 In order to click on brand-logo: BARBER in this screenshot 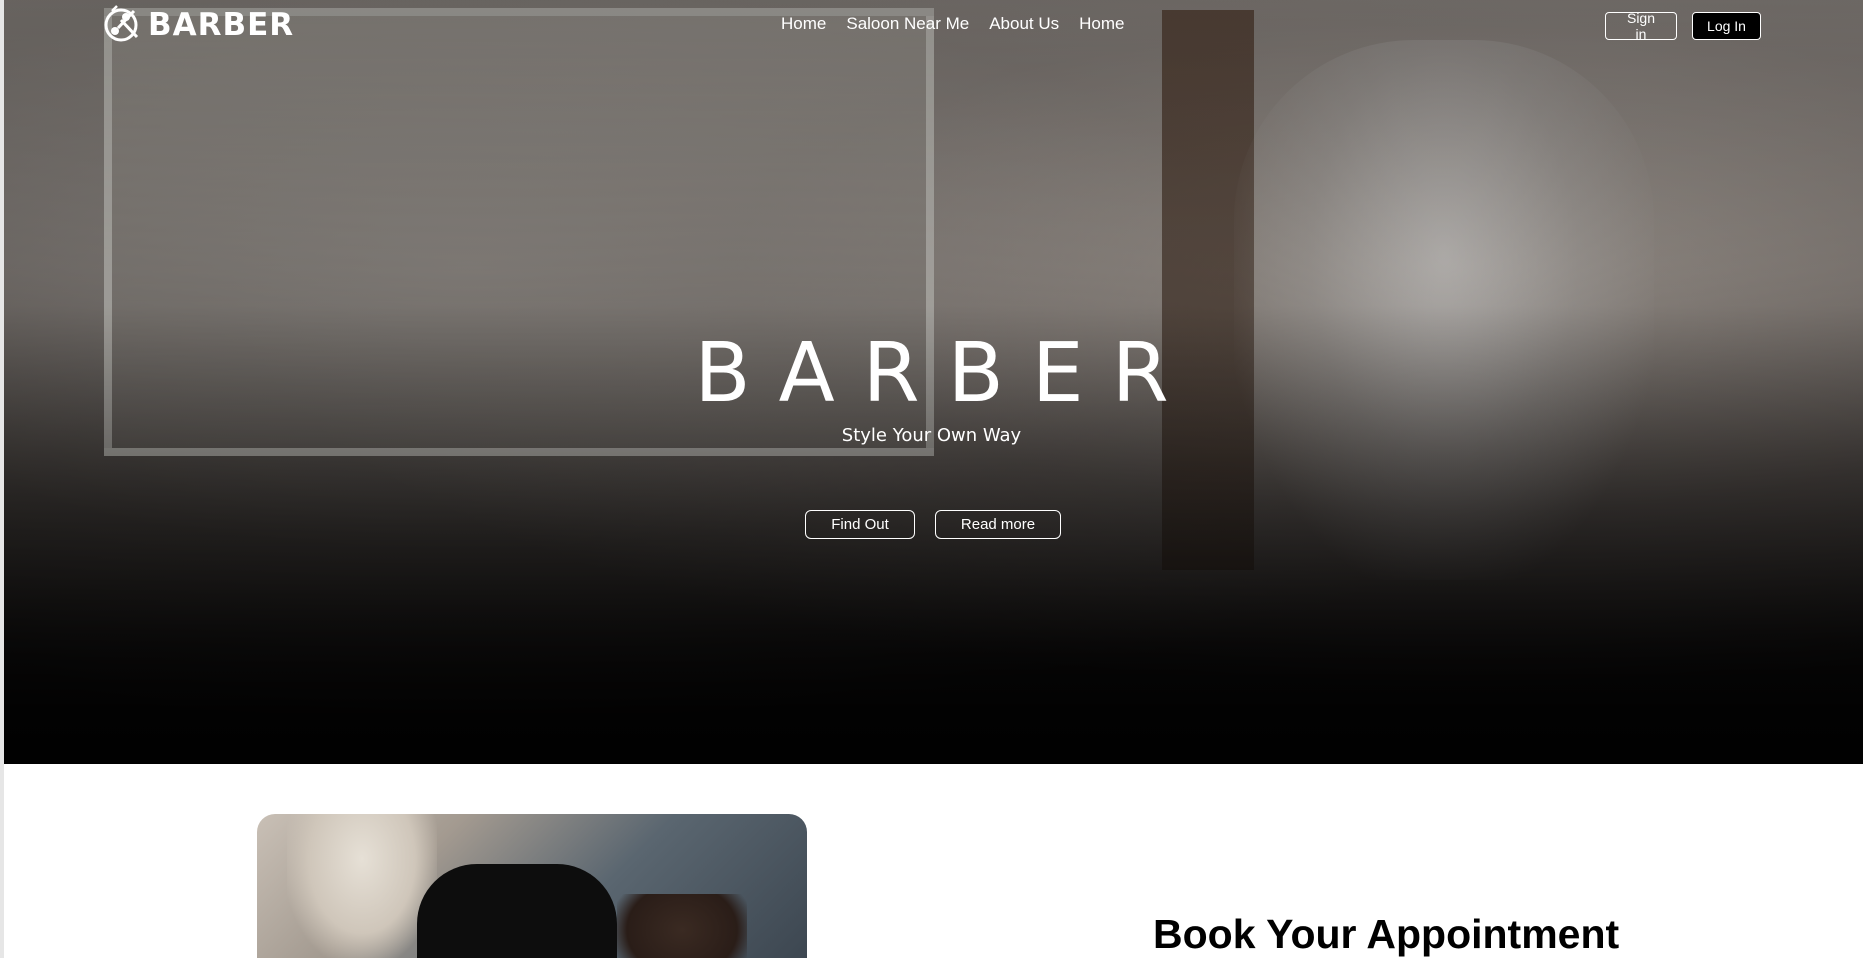, I will do `click(199, 25)`.